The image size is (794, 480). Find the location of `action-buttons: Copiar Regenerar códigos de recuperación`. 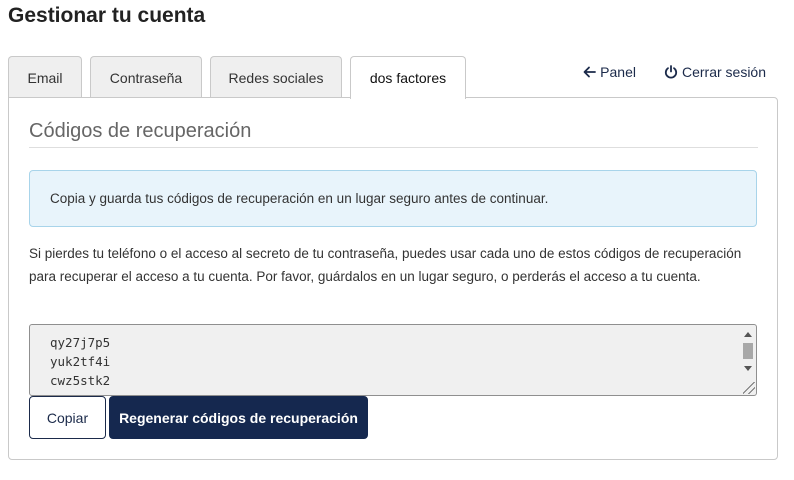

action-buttons: Copiar Regenerar códigos de recuperación is located at coordinates (198, 417).